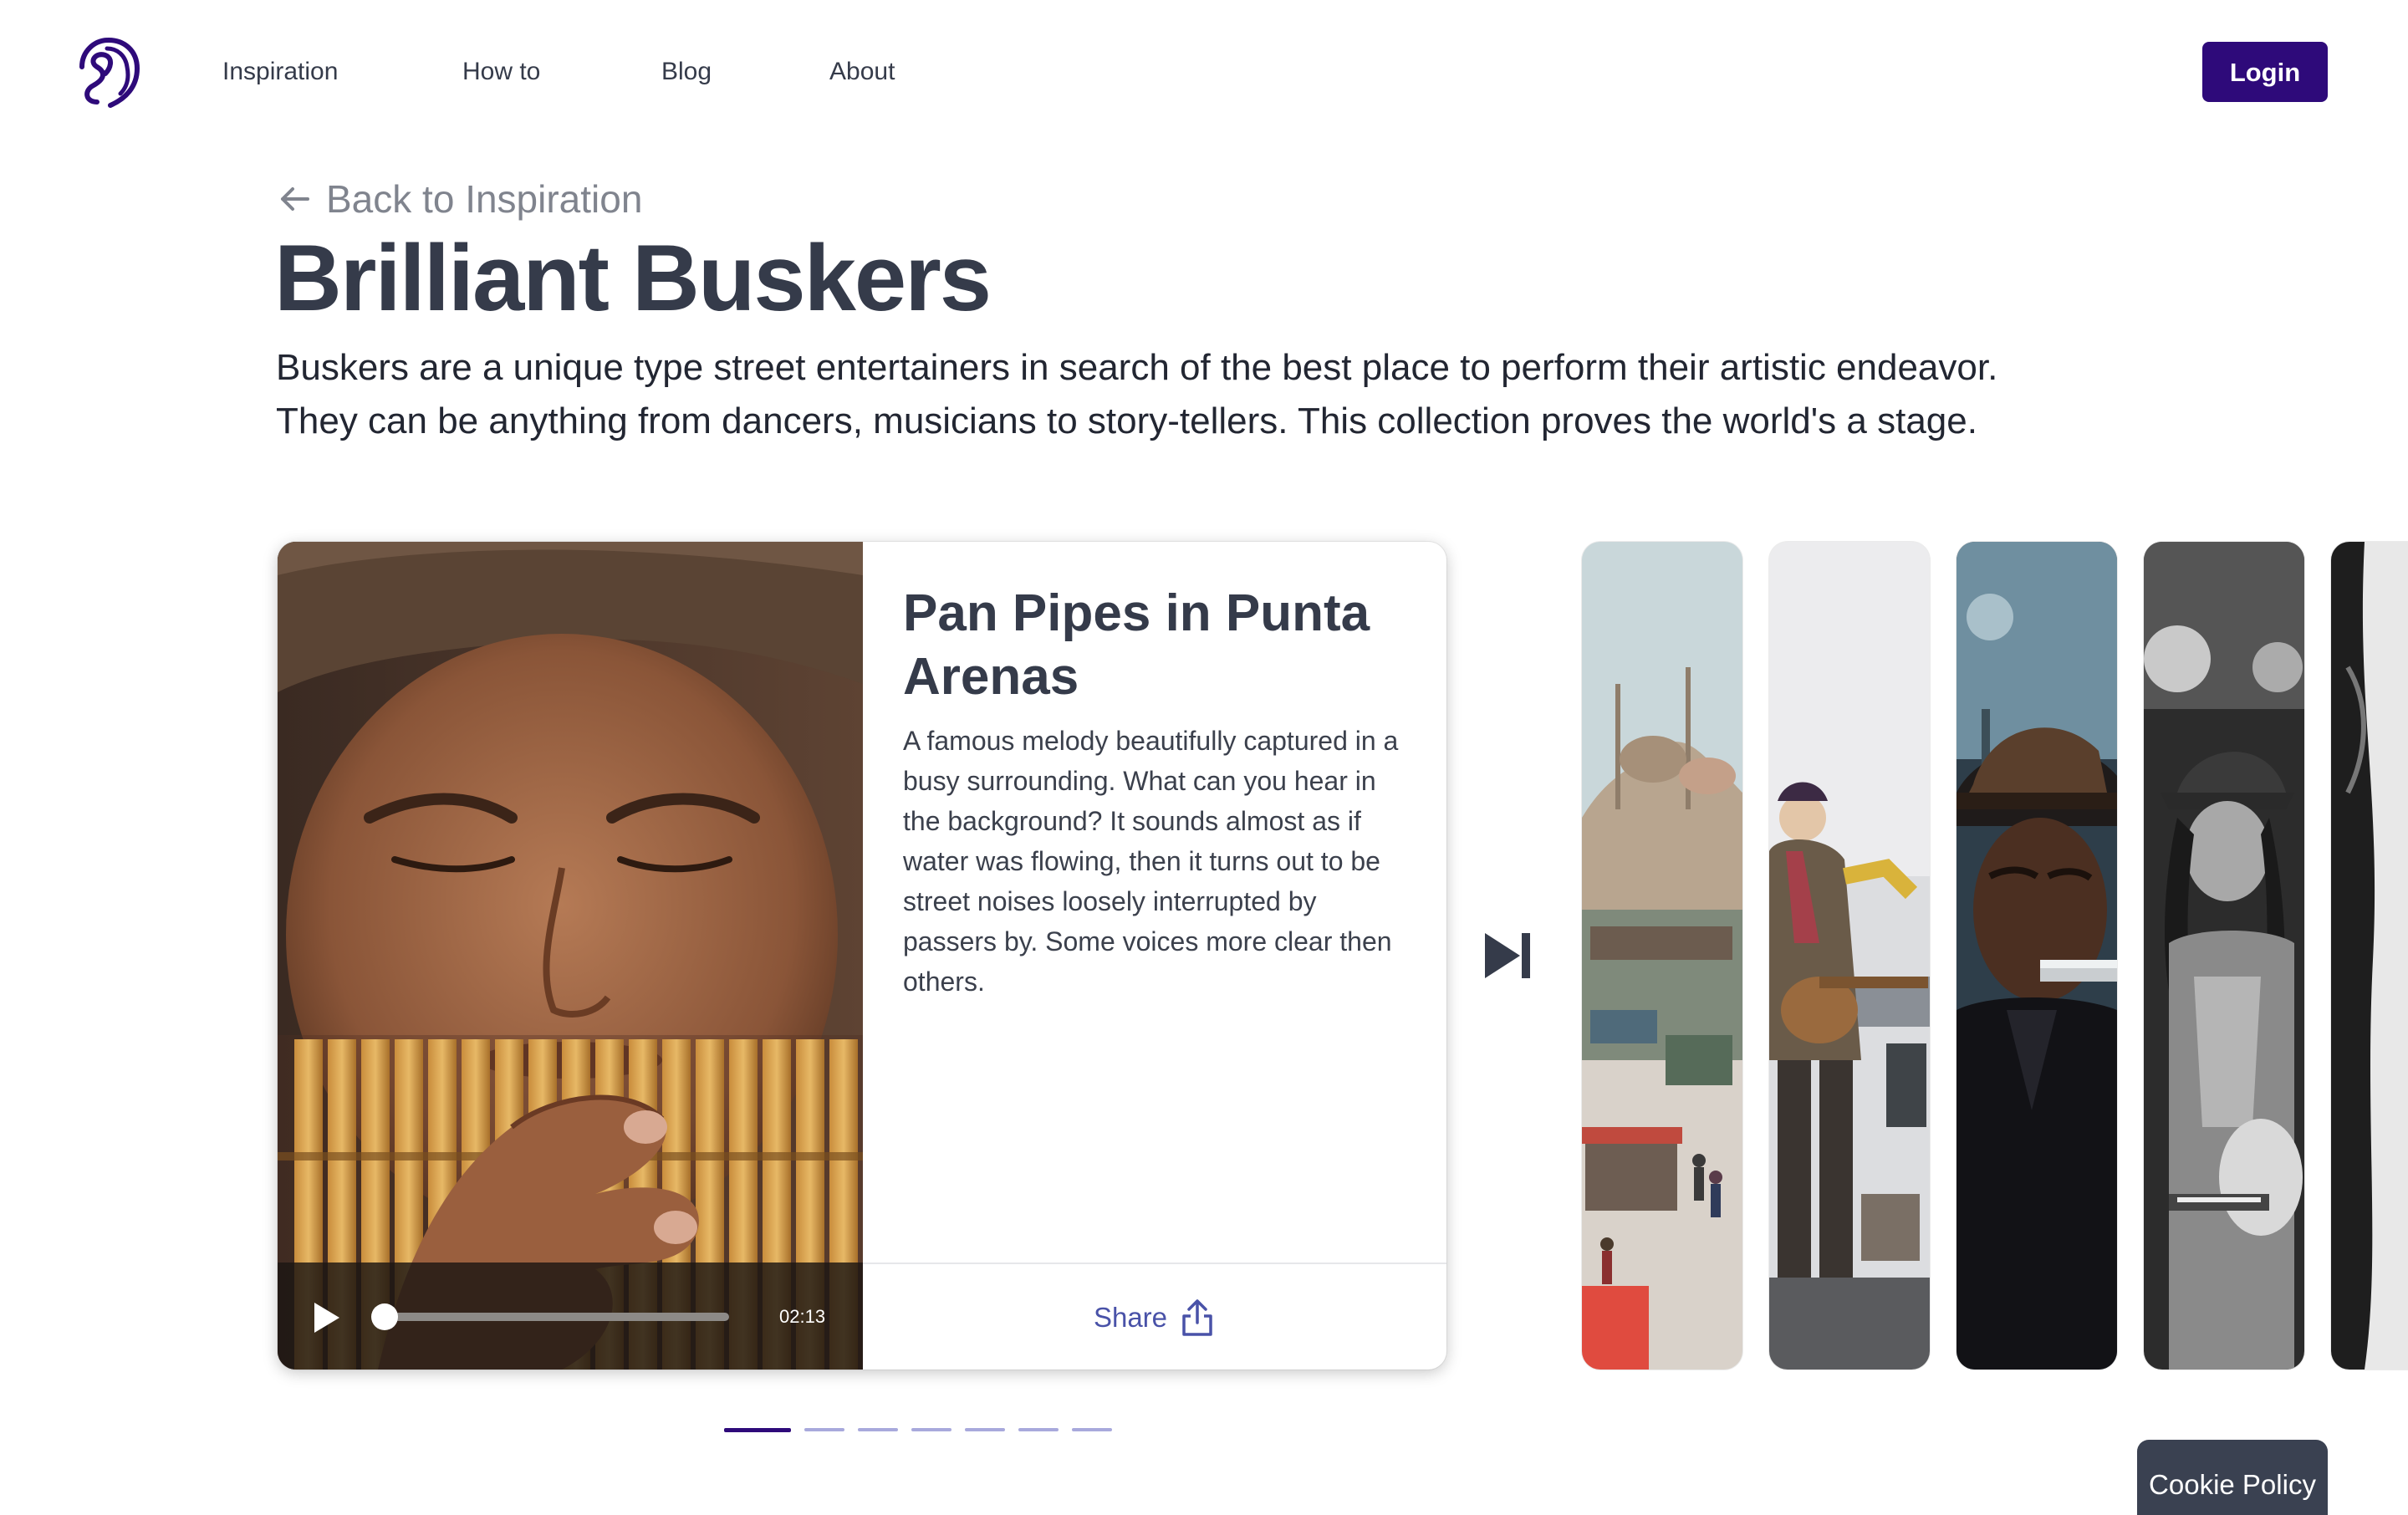  I want to click on pan-pipe-player-photo, so click(570, 956).